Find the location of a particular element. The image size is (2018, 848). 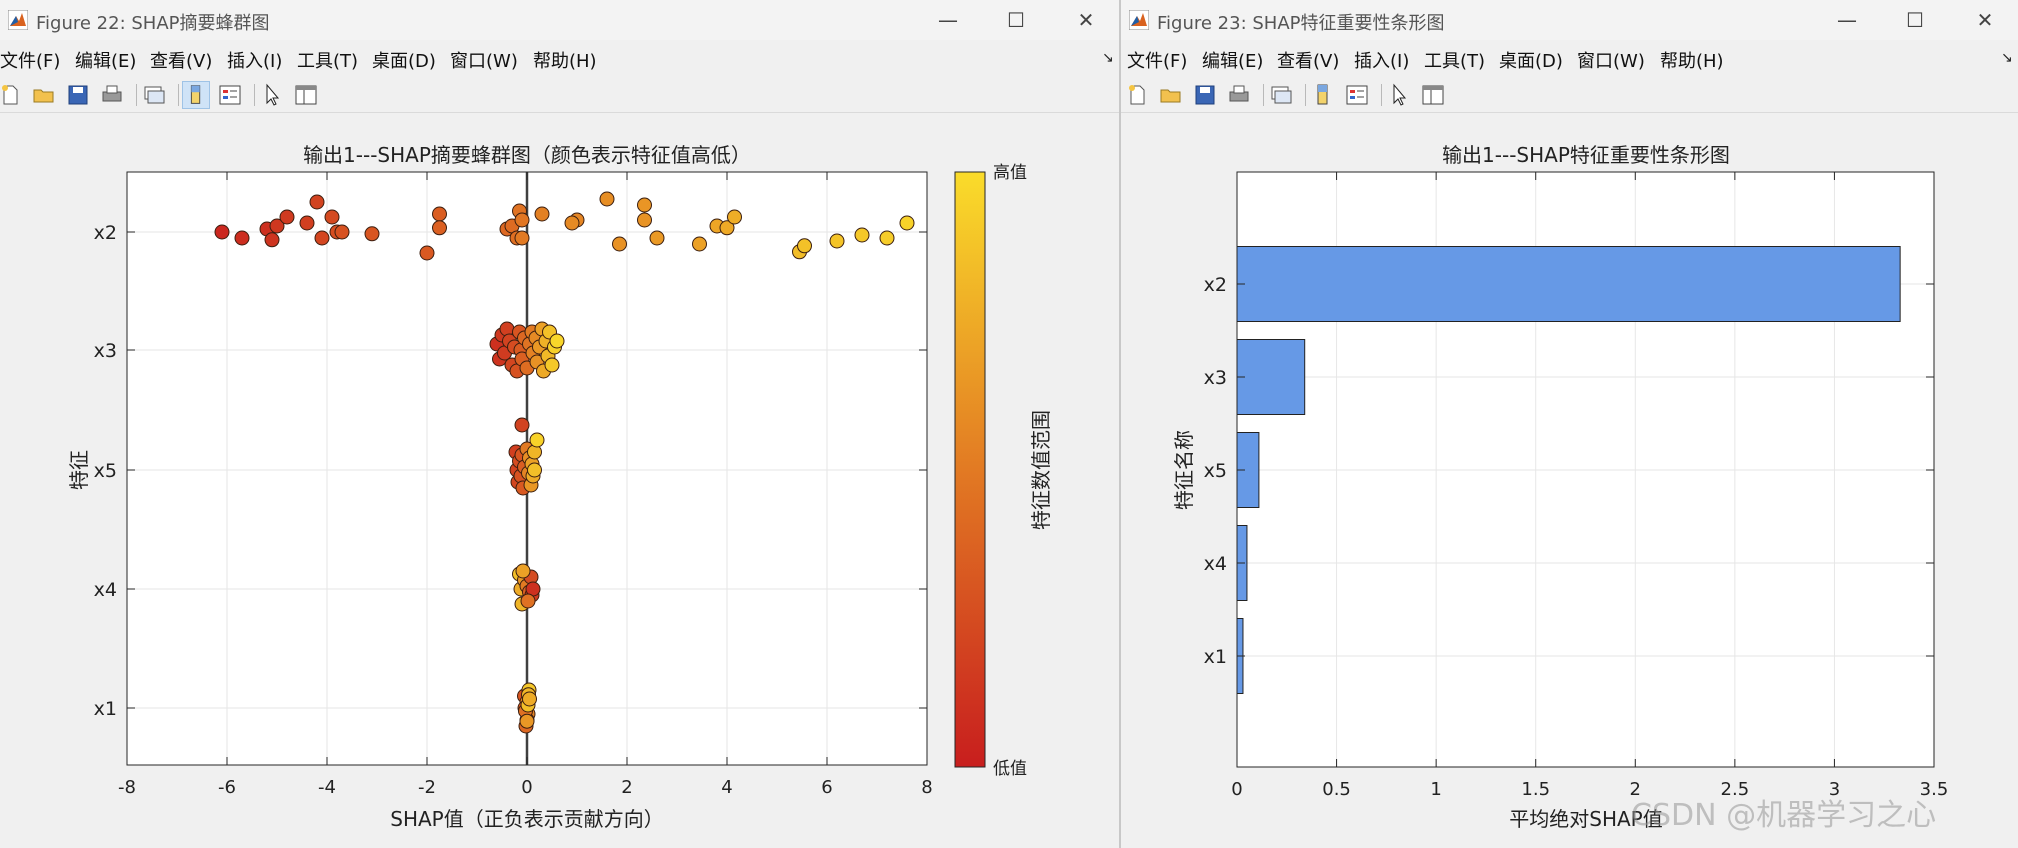

x-tick-label: 6 is located at coordinates (826, 787).